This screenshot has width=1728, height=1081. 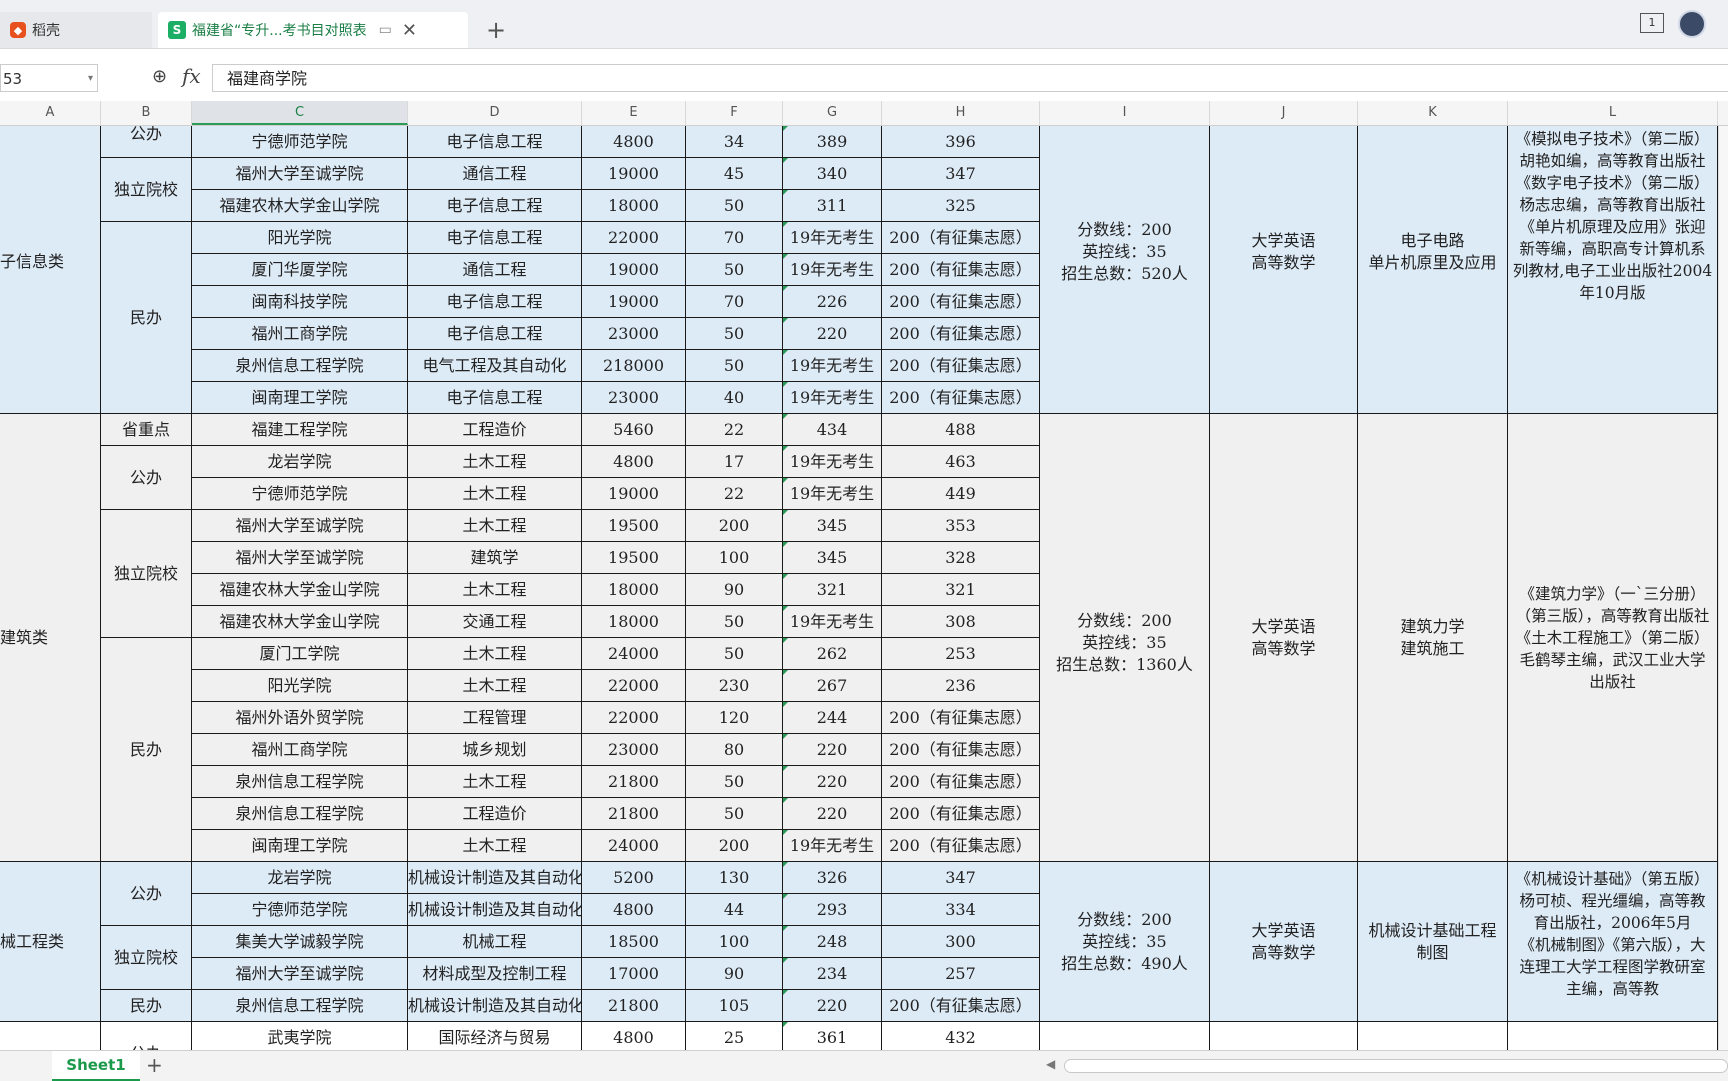 What do you see at coordinates (300, 718) in the screenshot?
I see `cell-c: 福州外语外贸学院` at bounding box center [300, 718].